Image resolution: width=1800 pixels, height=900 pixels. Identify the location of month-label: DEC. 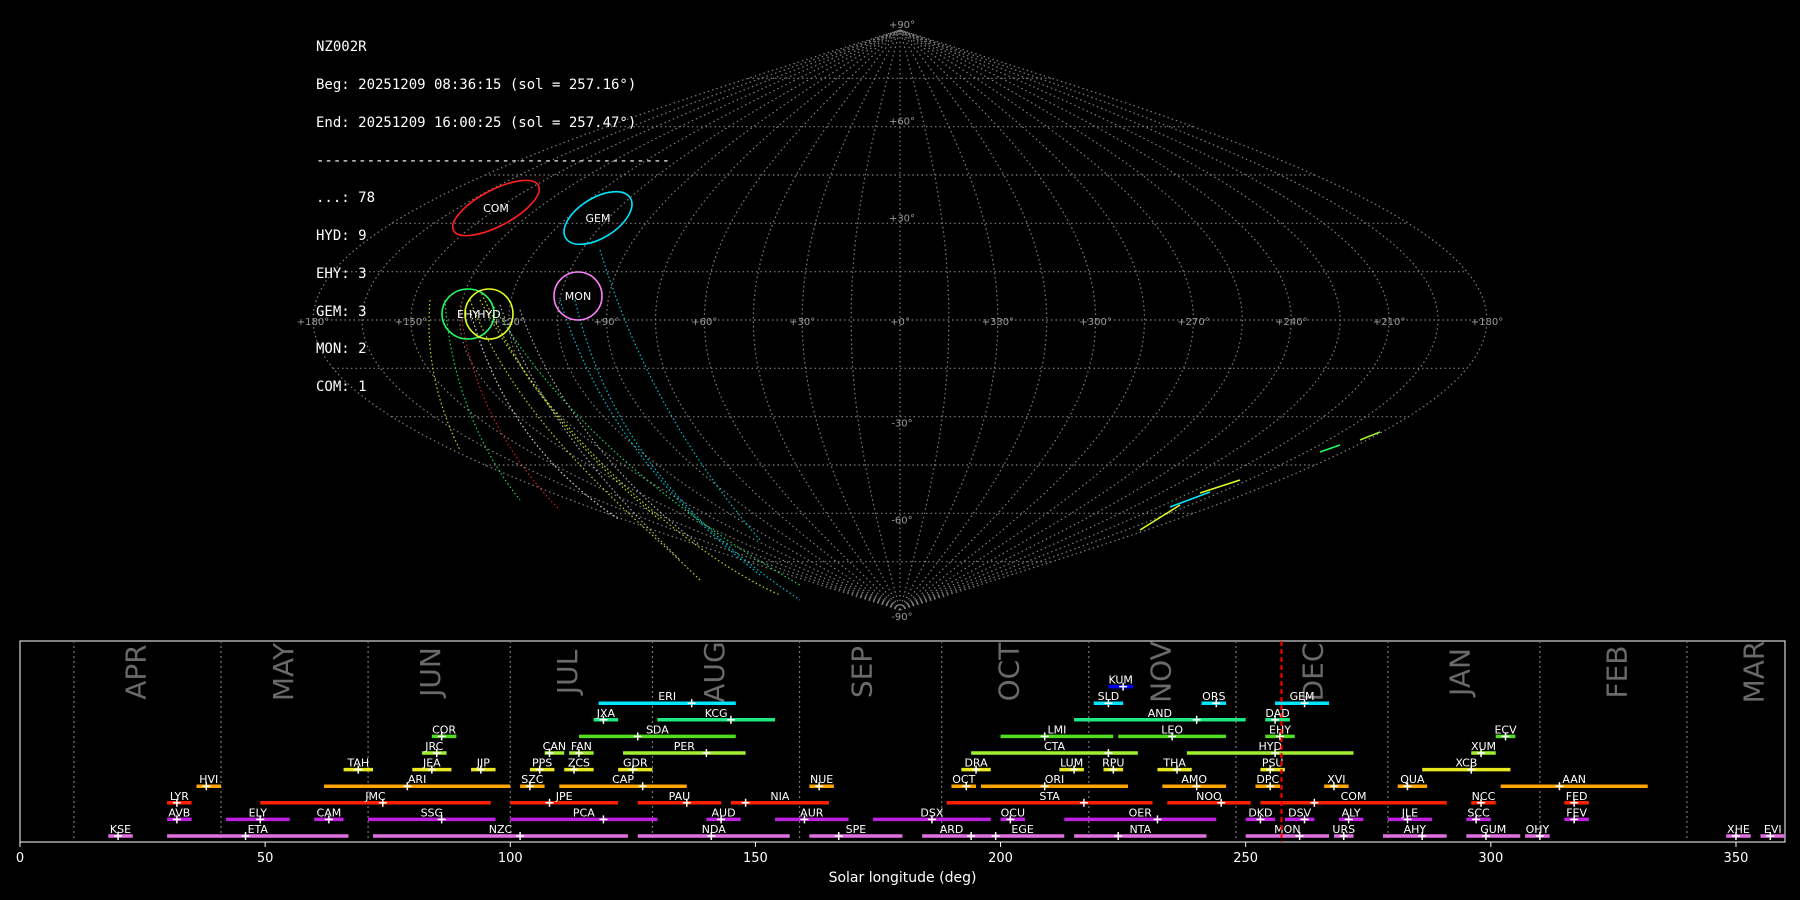
(1312, 672).